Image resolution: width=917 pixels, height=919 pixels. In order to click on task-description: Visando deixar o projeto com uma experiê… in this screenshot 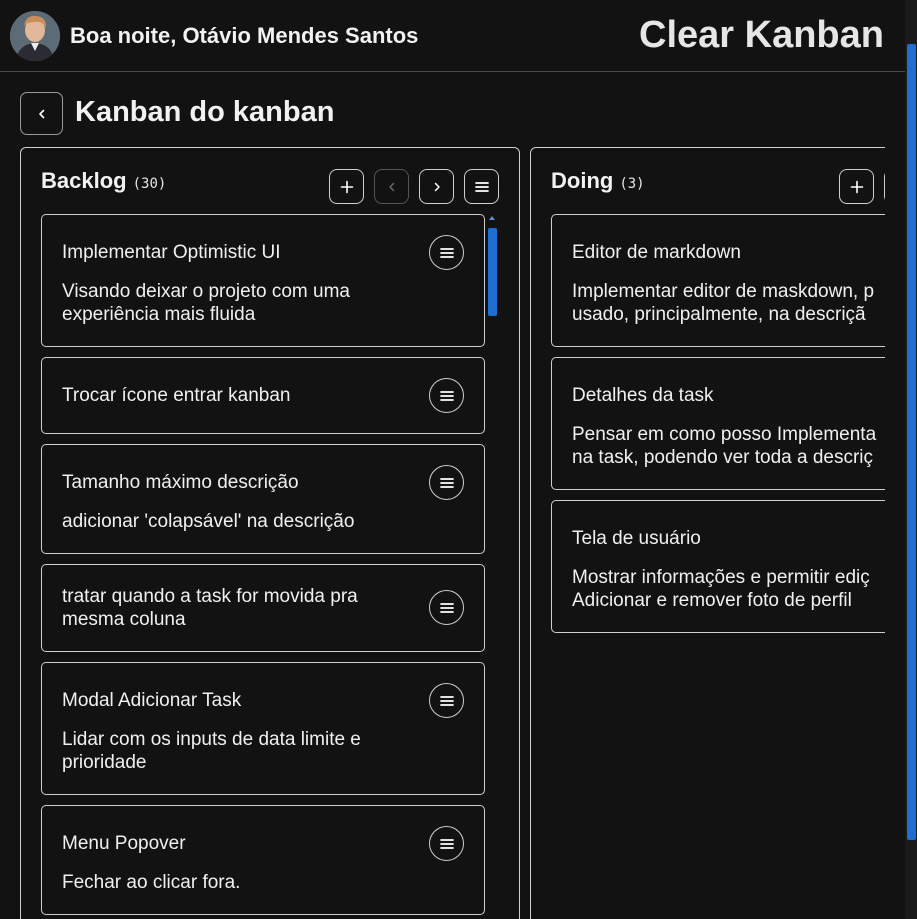, I will do `click(206, 303)`.